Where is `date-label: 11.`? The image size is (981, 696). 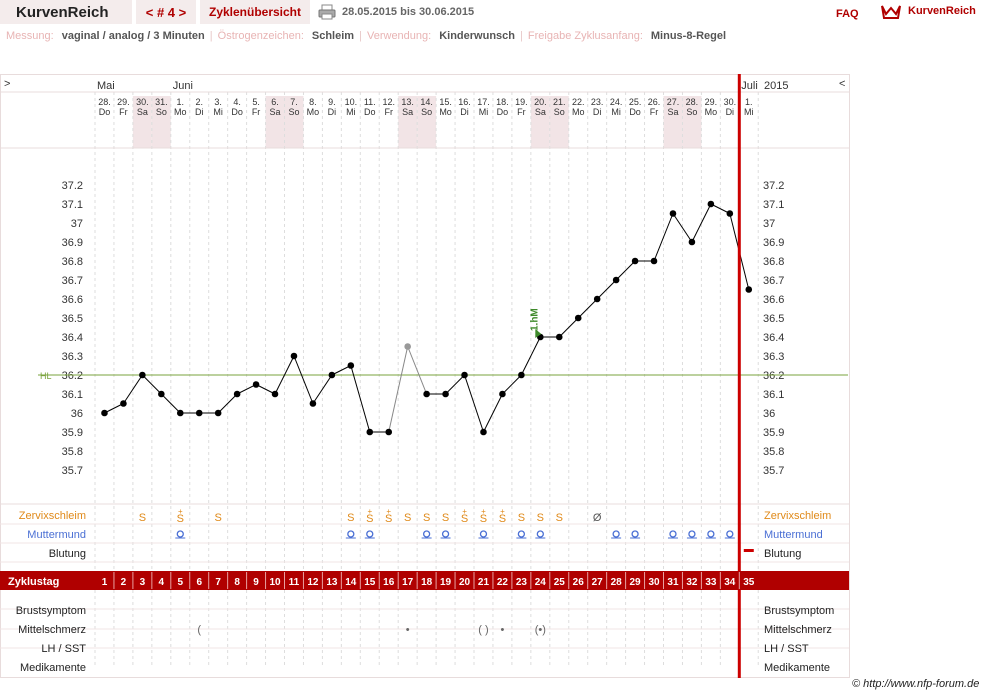
date-label: 11. is located at coordinates (370, 102).